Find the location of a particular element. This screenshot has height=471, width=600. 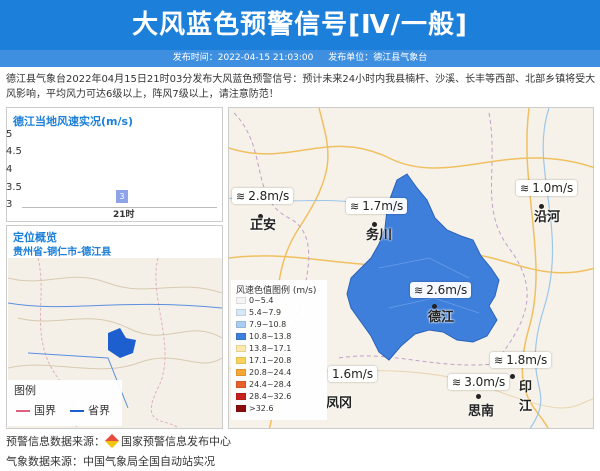

legend-label: 国界 is located at coordinates (45, 410).